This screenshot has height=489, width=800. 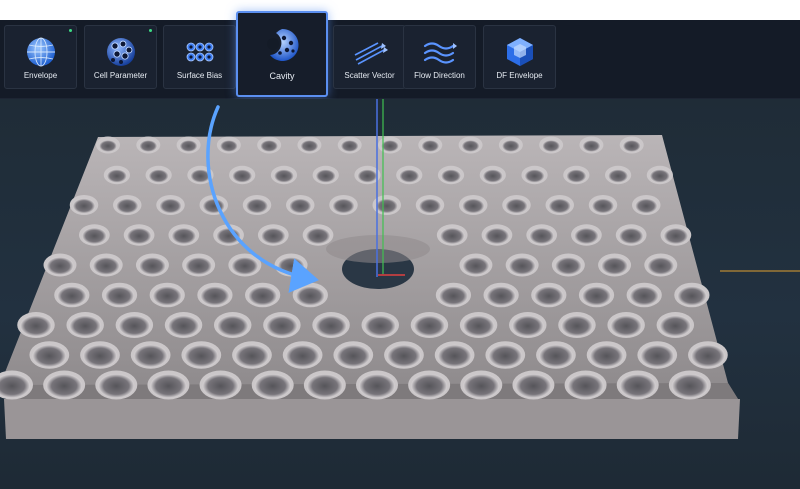 I want to click on tool-label: Cavity, so click(x=282, y=76).